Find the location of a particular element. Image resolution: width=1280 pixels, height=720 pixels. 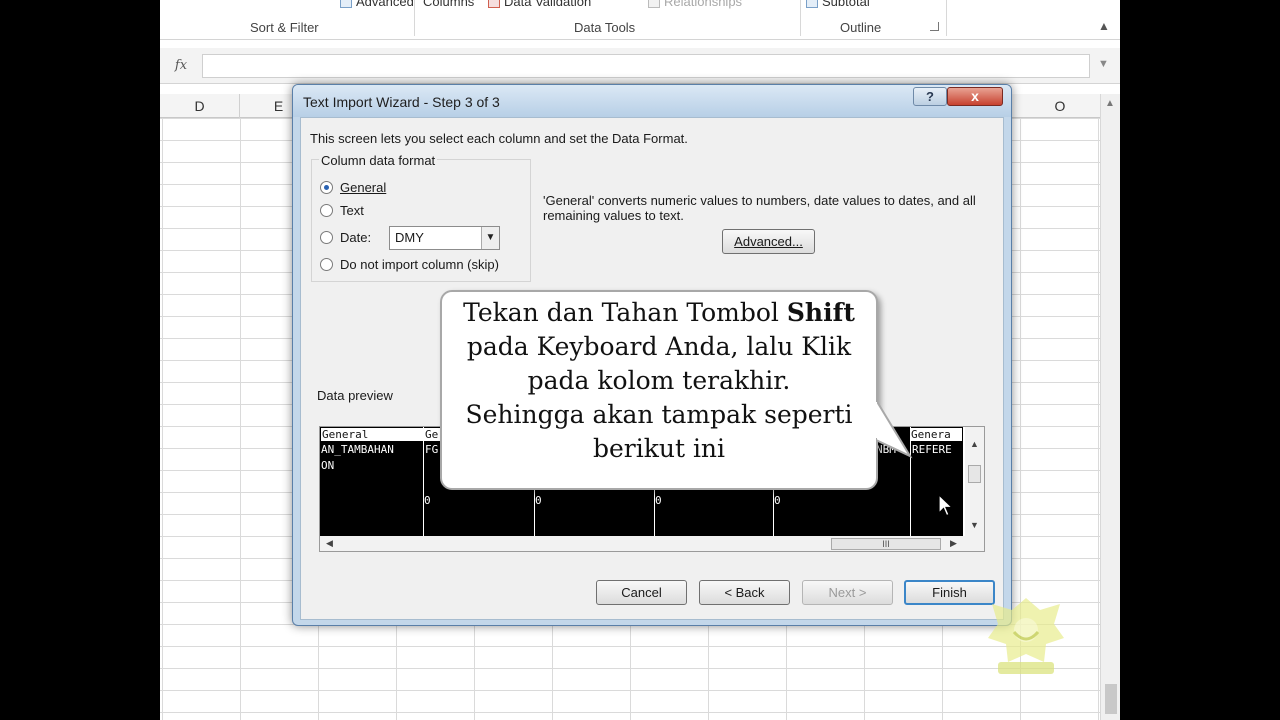

dialog-title: Text Import Wizard - Step 3 of 3 is located at coordinates (401, 102).